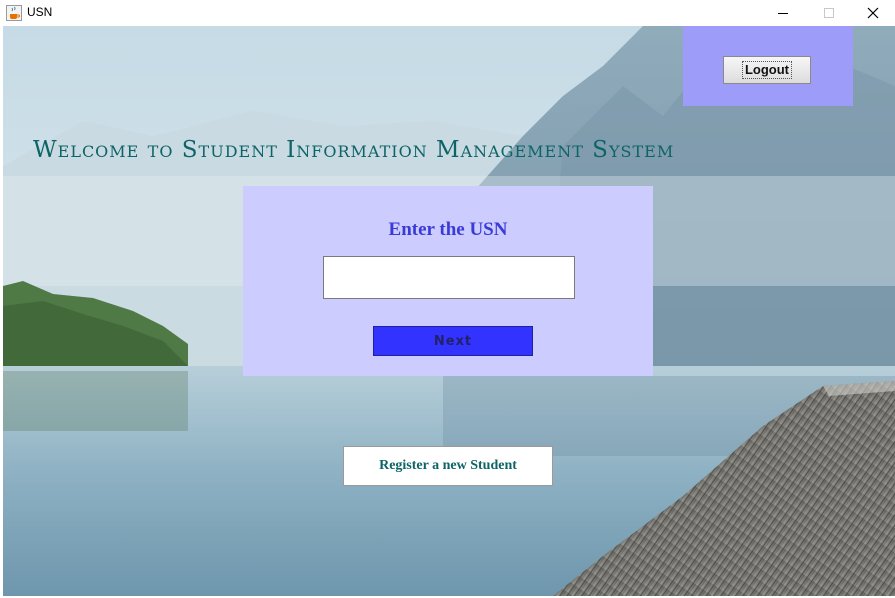 The width and height of the screenshot is (895, 598). I want to click on close-button, so click(872, 13).